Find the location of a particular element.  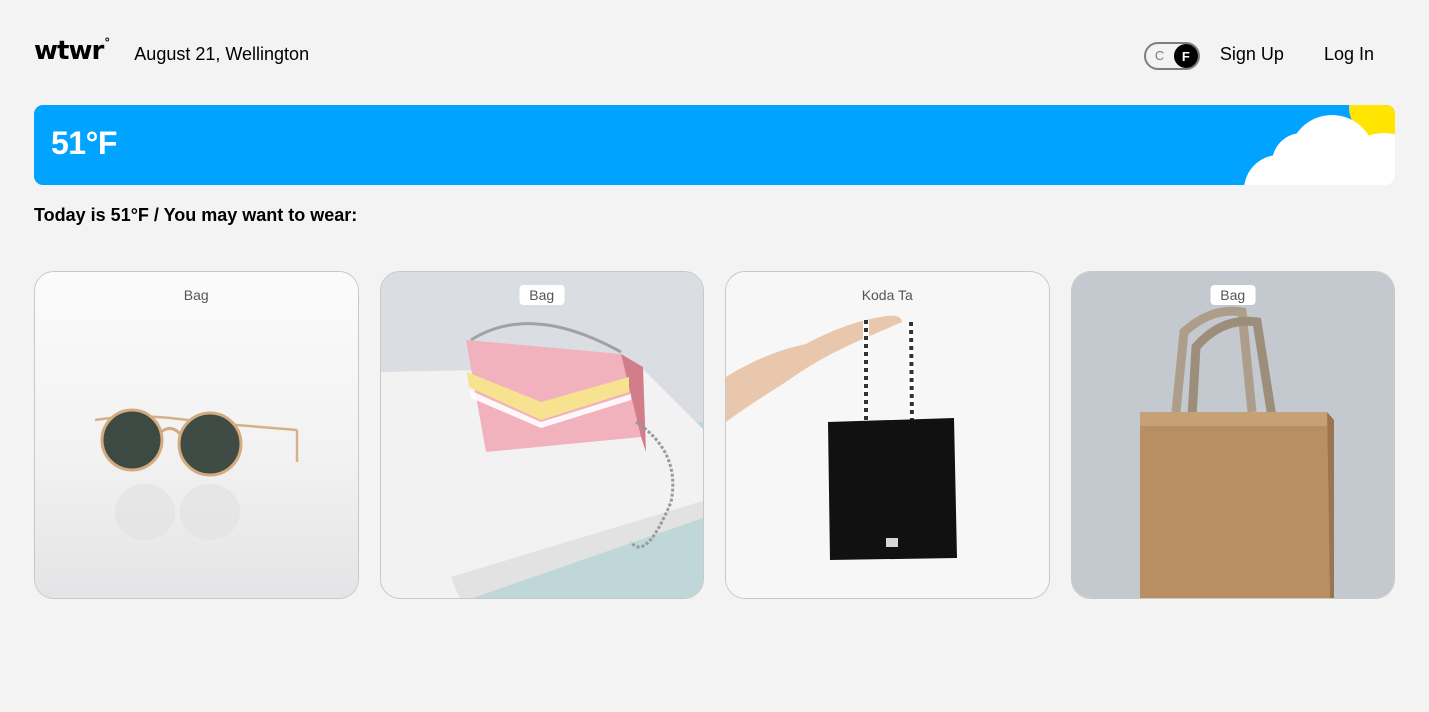

weather-temperature: 51°F is located at coordinates (84, 143).